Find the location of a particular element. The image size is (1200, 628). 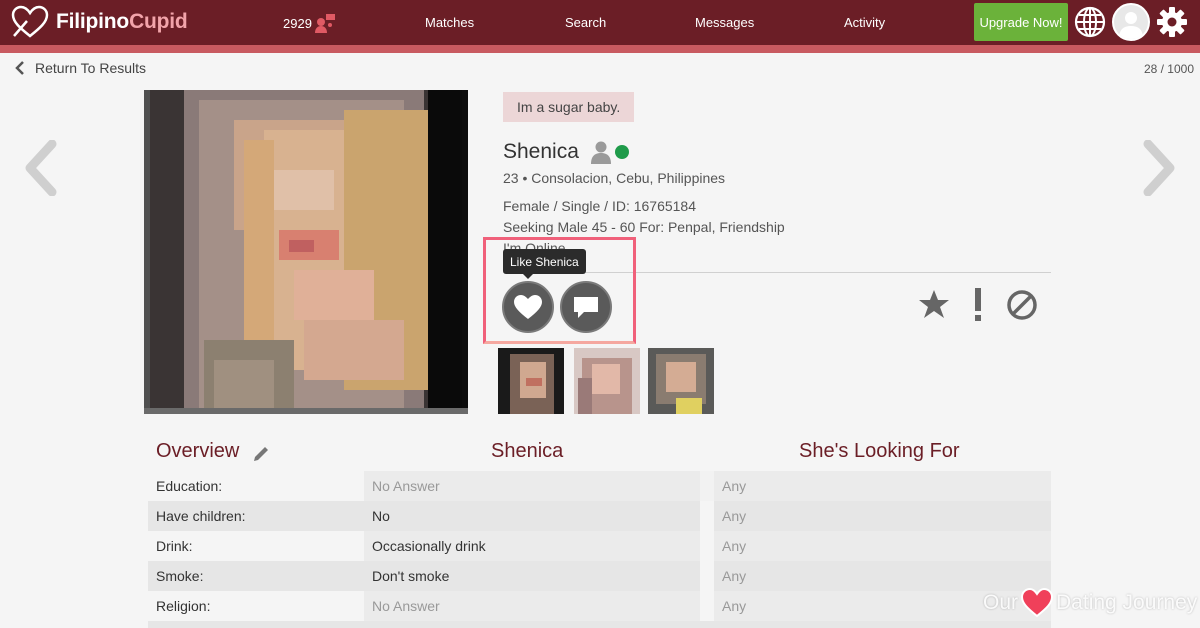

nav-messages: Messages is located at coordinates (724, 22).